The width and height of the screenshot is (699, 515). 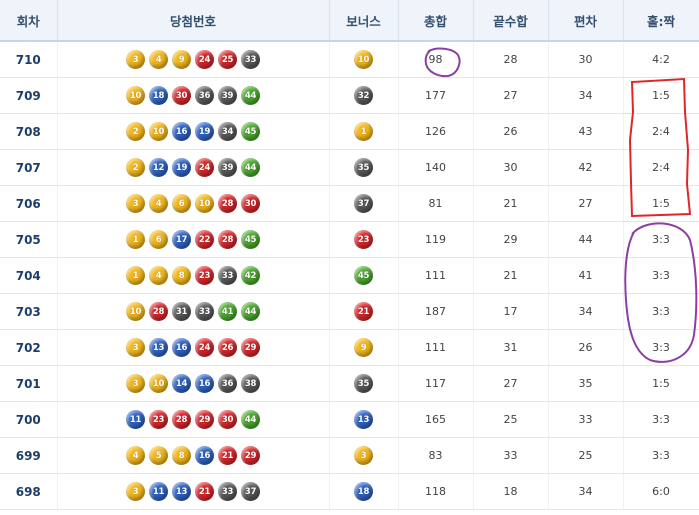 I want to click on bonus-ball: 13, so click(x=363, y=419).